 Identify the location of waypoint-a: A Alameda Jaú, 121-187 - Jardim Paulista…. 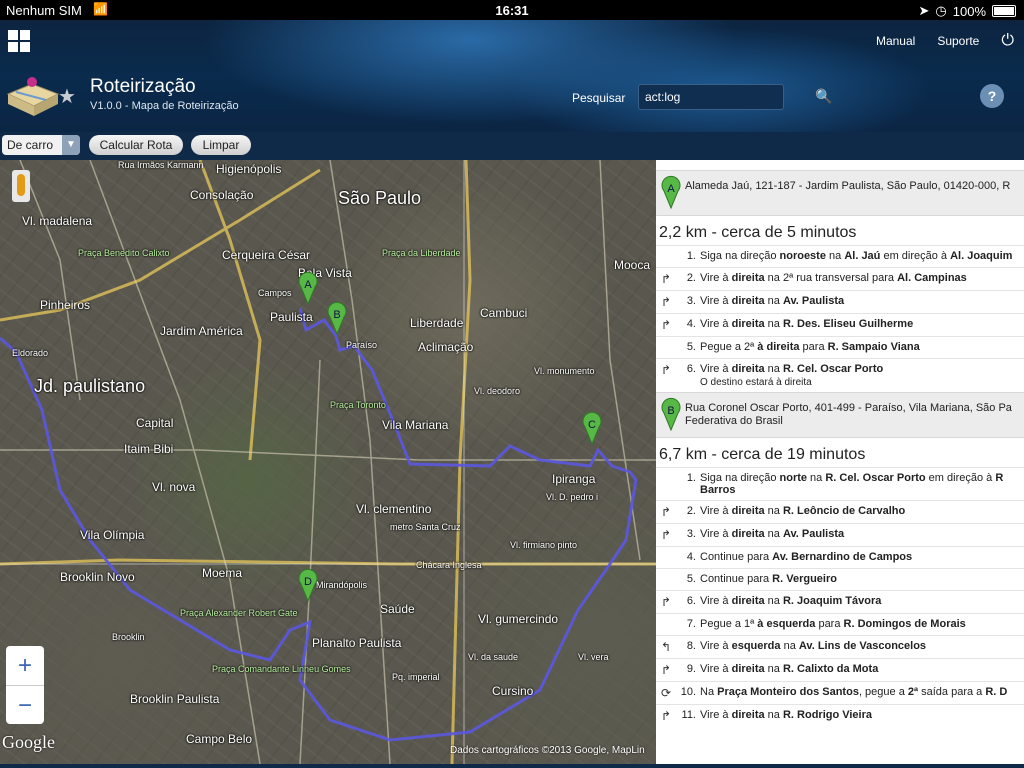
(840, 193).